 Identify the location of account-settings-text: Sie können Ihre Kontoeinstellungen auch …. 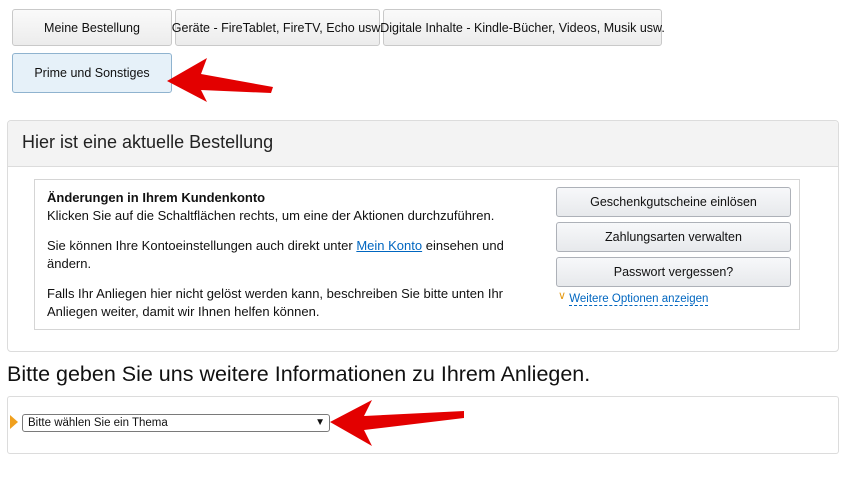
(275, 245).